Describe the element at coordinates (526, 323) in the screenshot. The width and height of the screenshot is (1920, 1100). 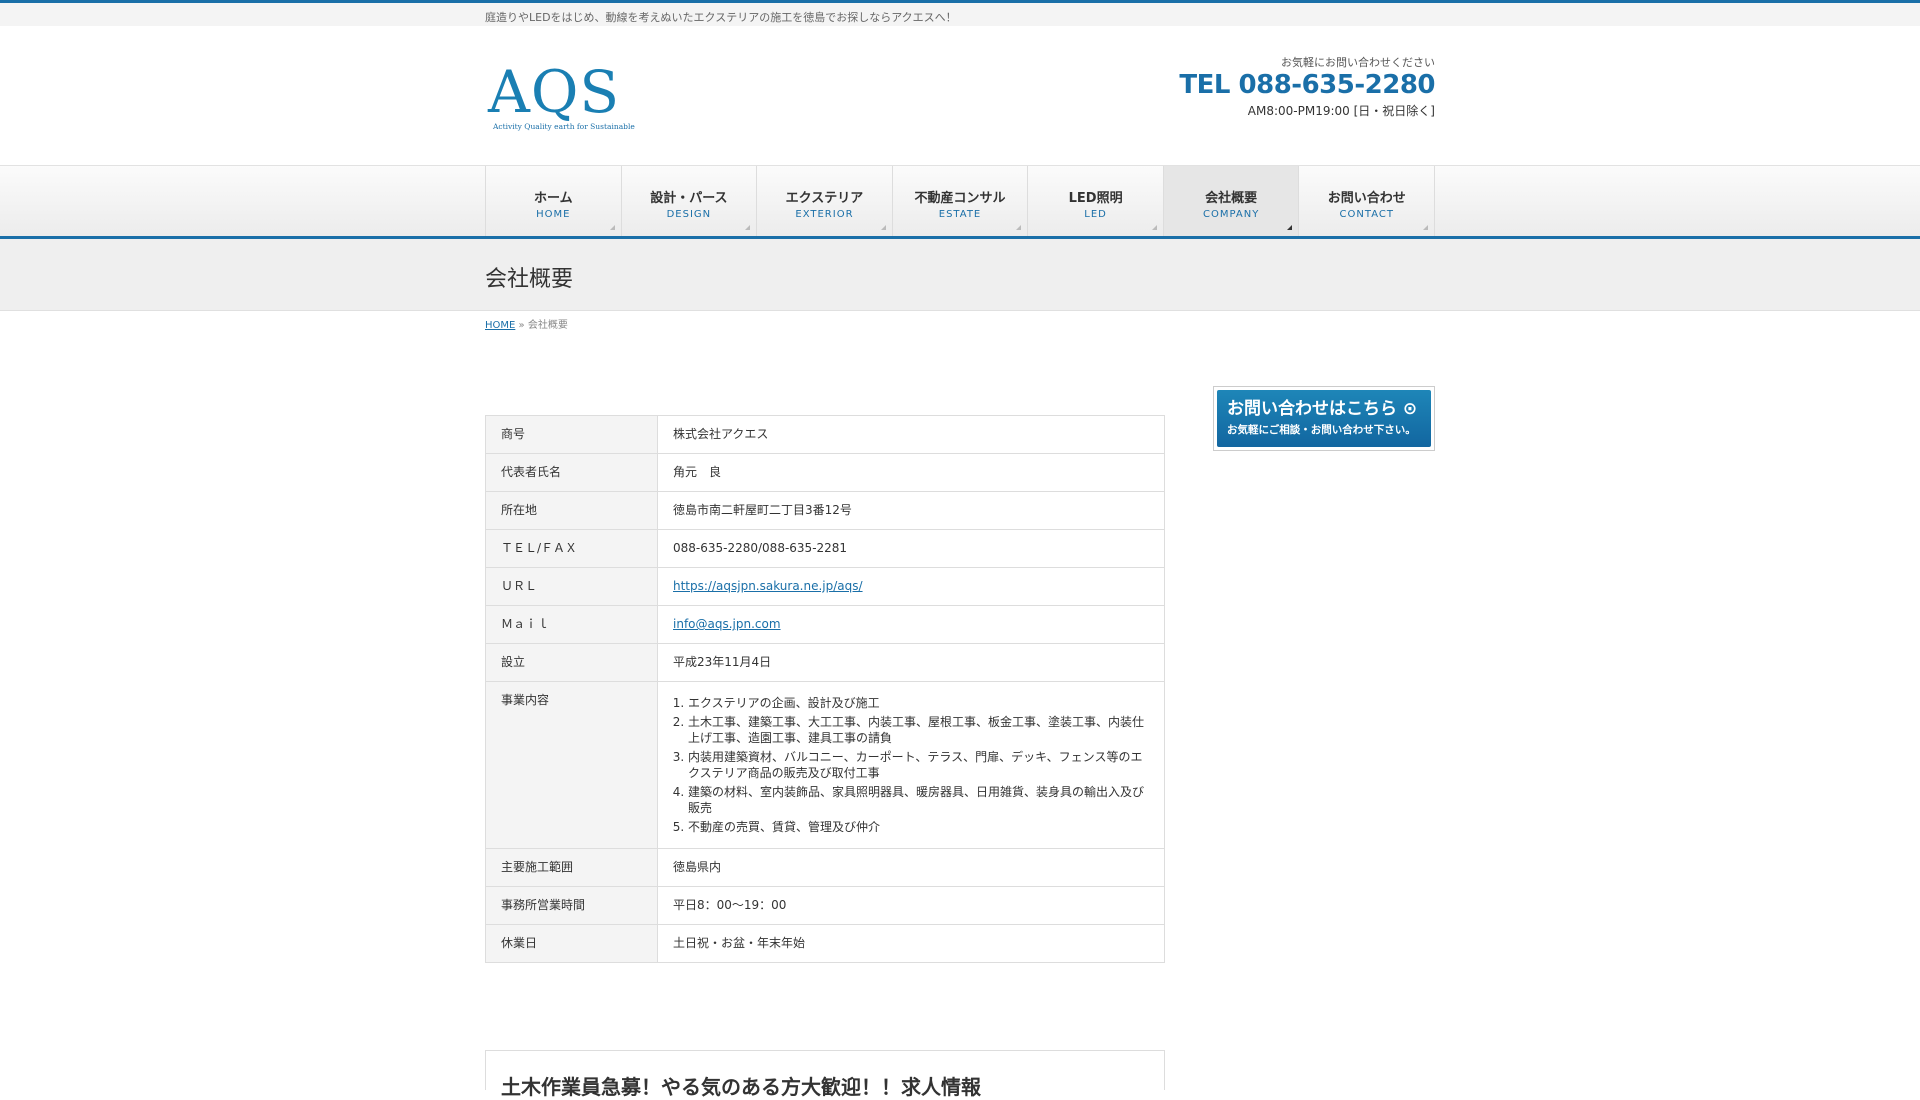
I see `breadcrumb: HOME » 会社概要` at that location.